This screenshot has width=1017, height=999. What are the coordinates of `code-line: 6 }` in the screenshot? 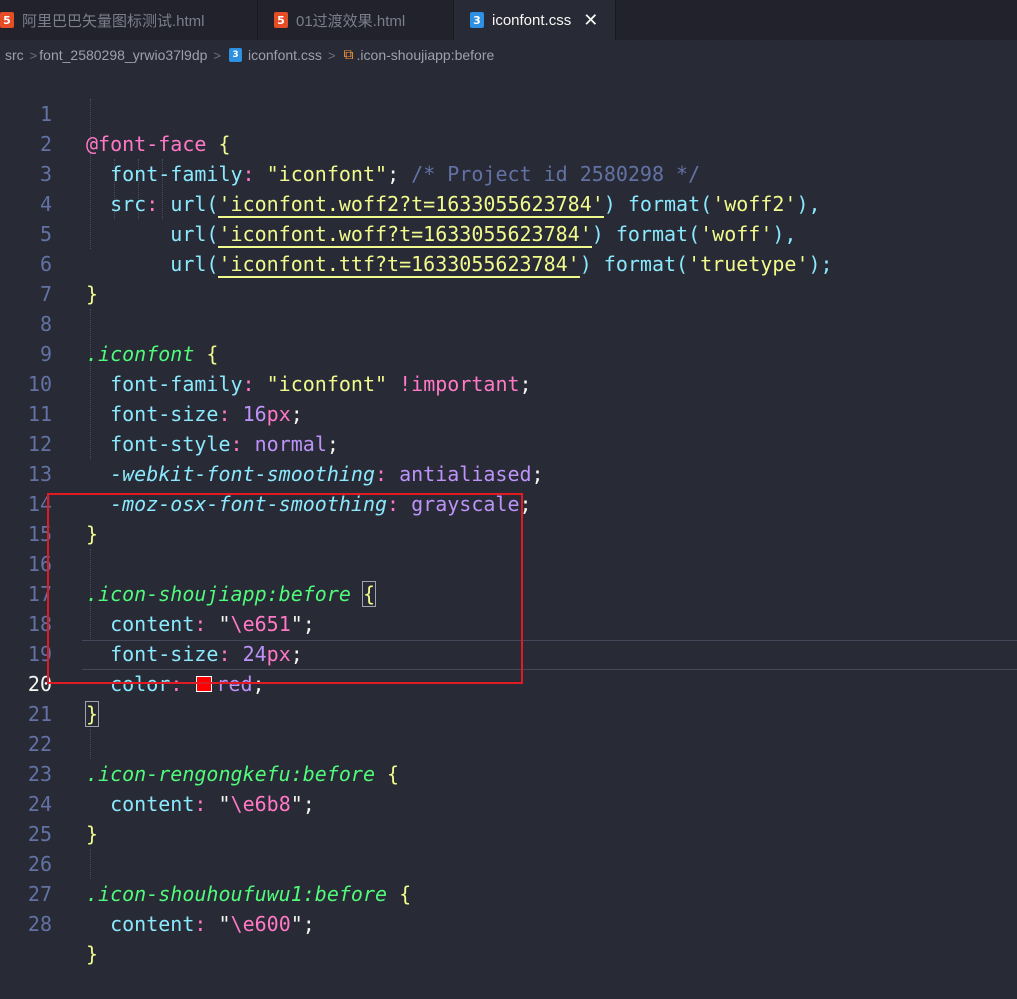 It's located at (508, 262).